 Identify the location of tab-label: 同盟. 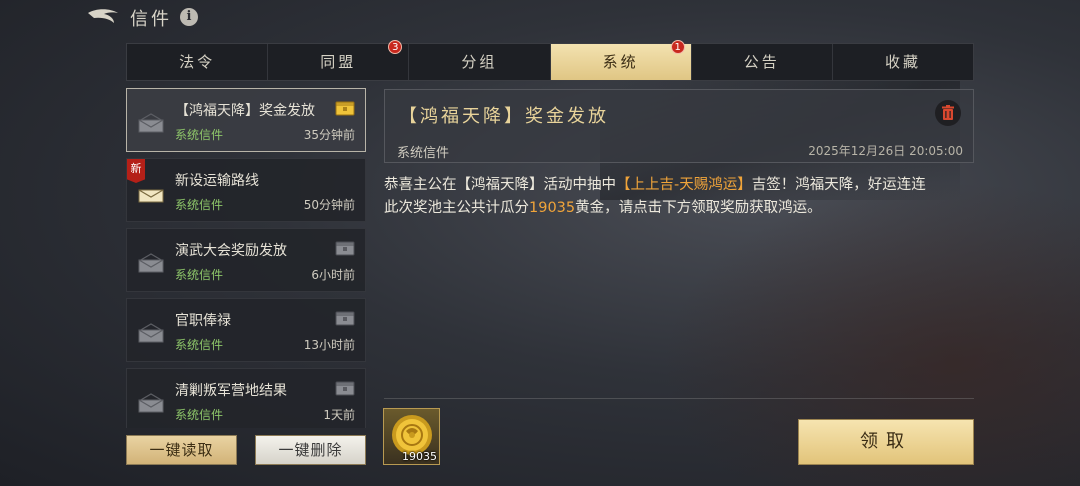
(338, 62).